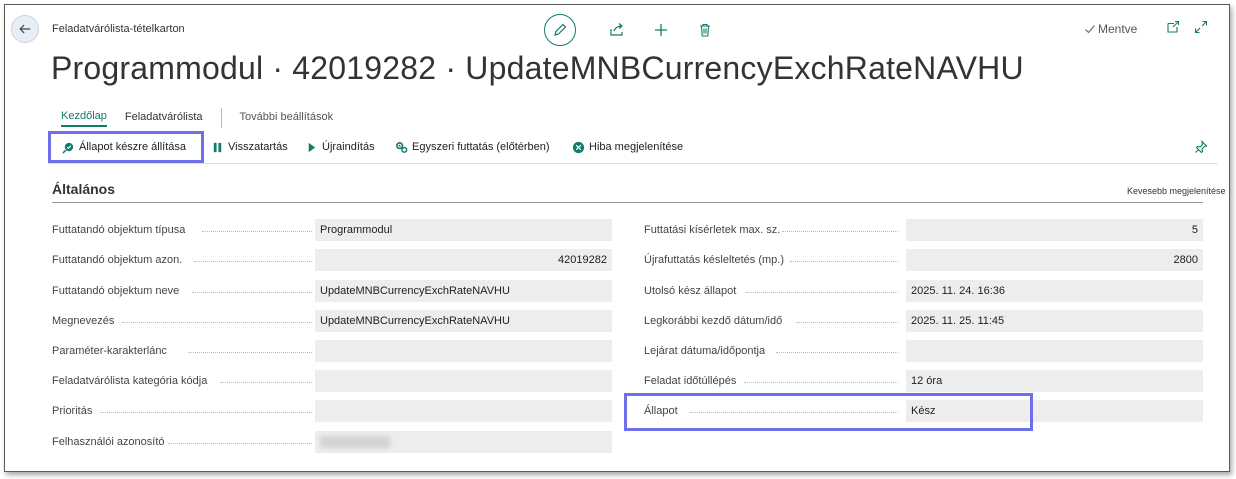 The width and height of the screenshot is (1236, 479). I want to click on arrow-left-icon, so click(25, 29).